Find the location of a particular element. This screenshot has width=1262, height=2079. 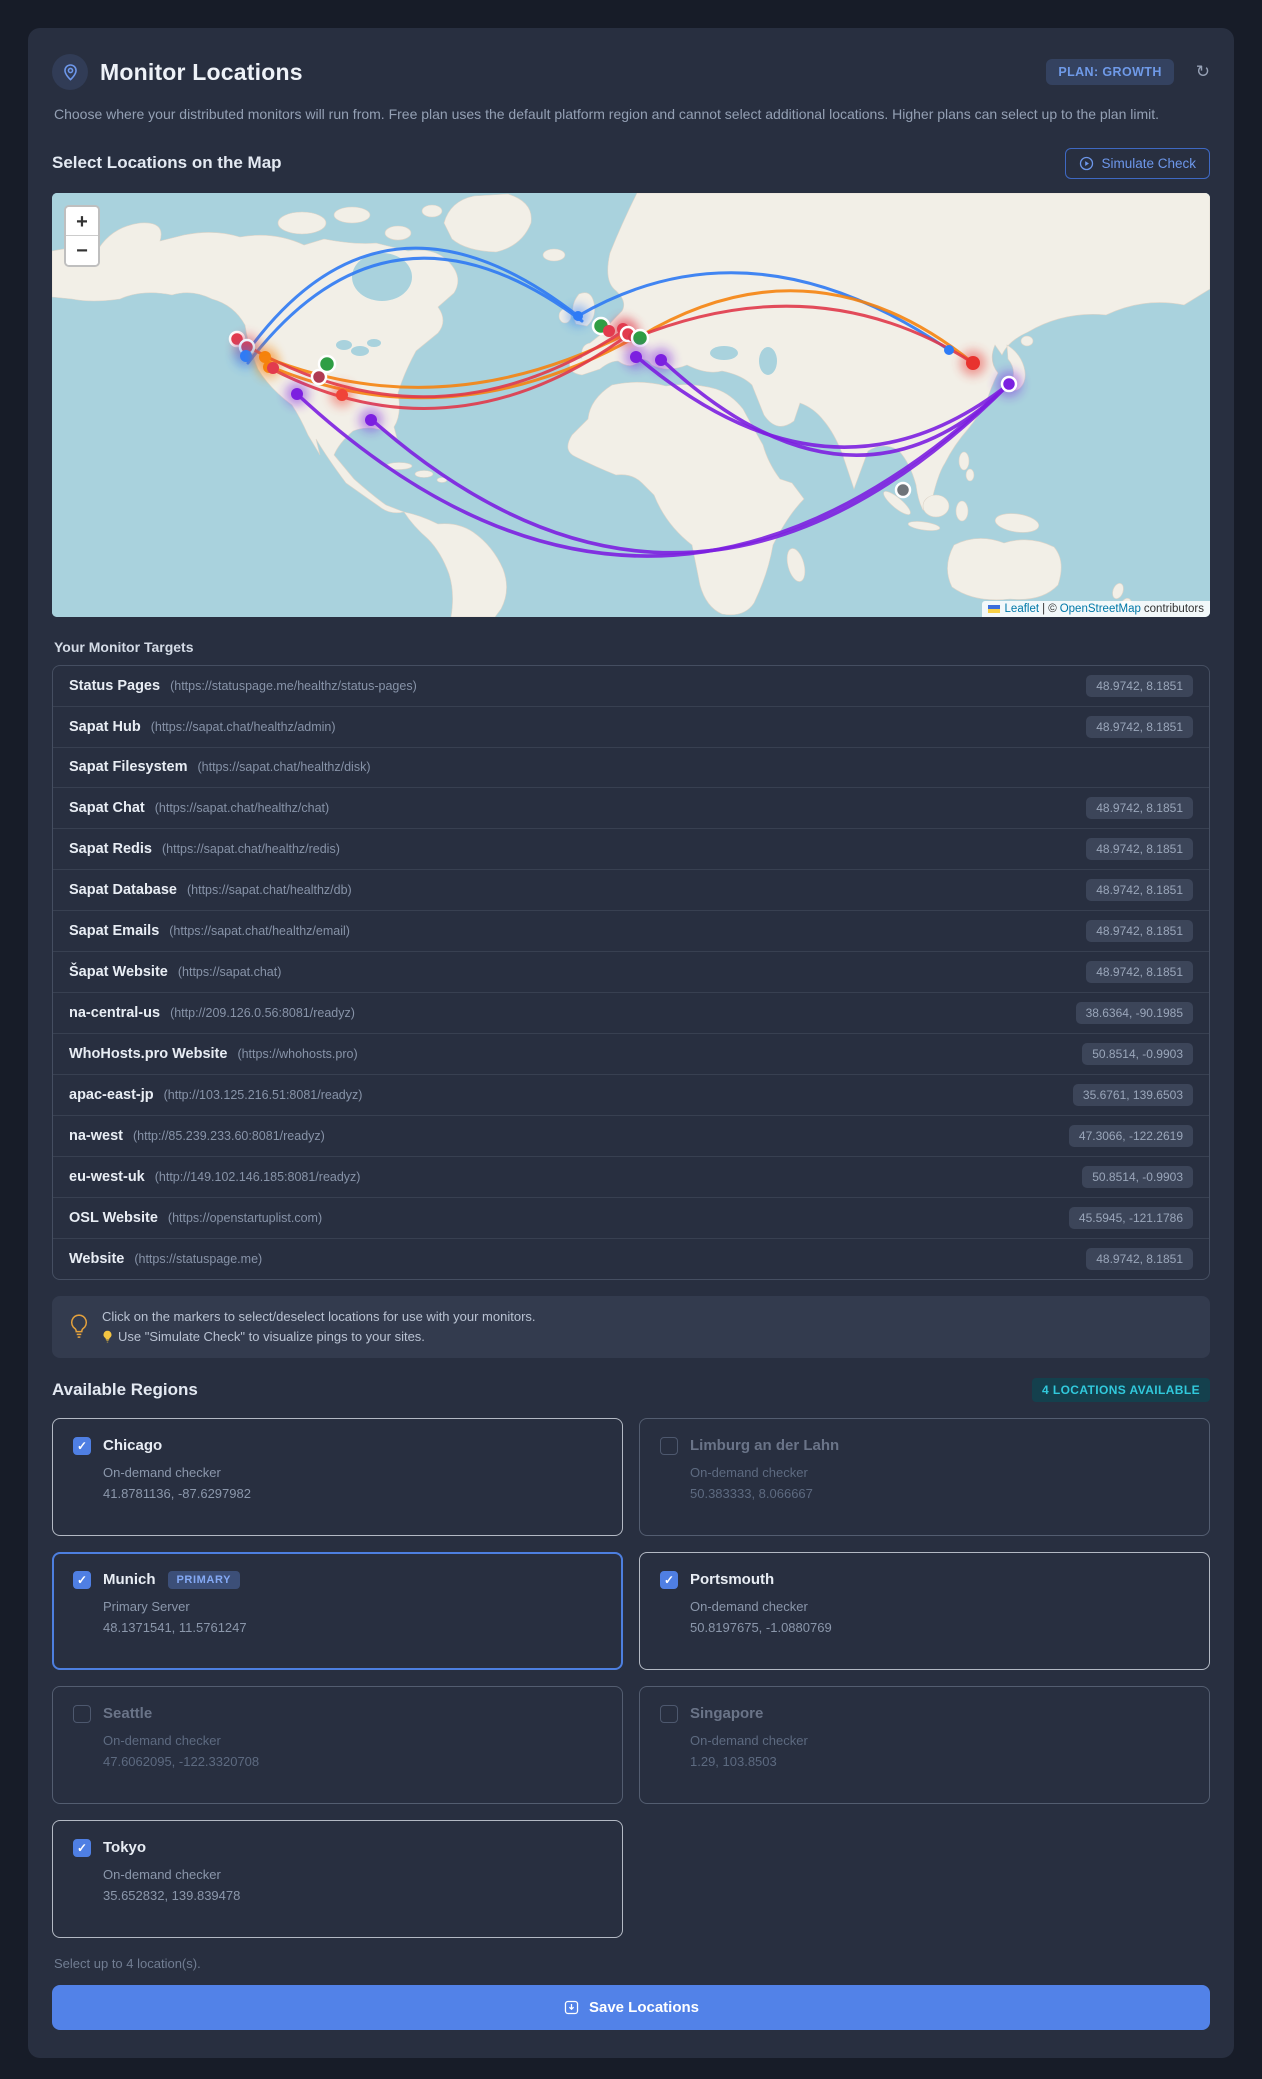

region-card-singapore: Singapore On-demand checker 1.29, 103.8503 is located at coordinates (924, 1744).